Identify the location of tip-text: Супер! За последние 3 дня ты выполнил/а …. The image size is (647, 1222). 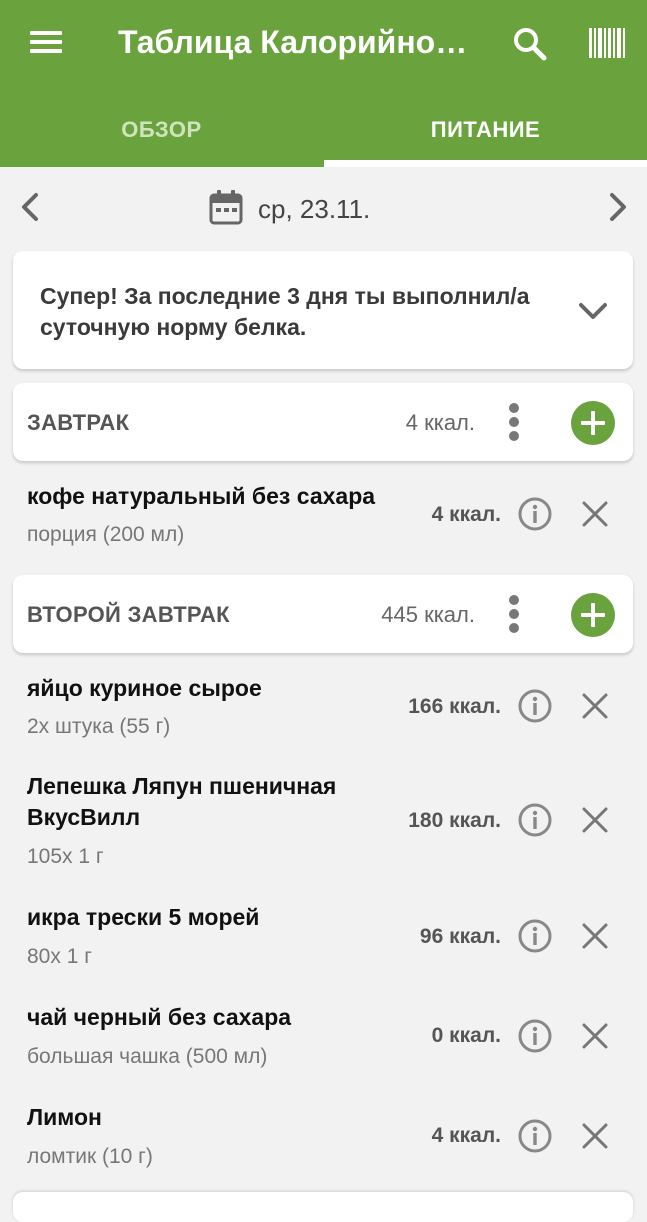
(285, 311).